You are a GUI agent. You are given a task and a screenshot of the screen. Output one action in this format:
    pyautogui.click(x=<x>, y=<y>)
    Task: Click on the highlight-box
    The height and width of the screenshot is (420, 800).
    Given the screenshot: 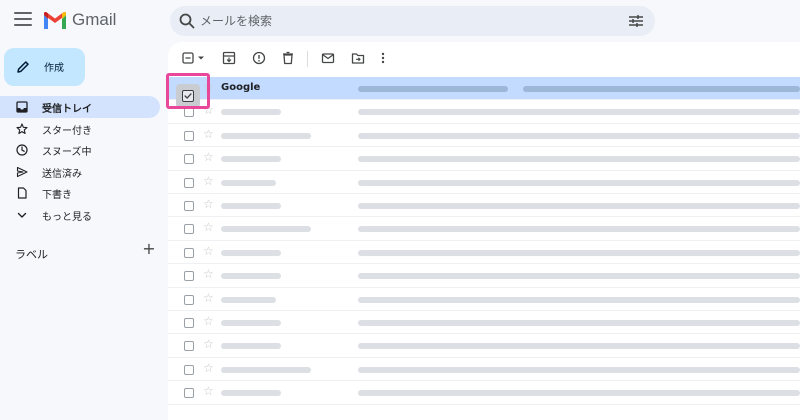 What is the action you would take?
    pyautogui.click(x=188, y=91)
    